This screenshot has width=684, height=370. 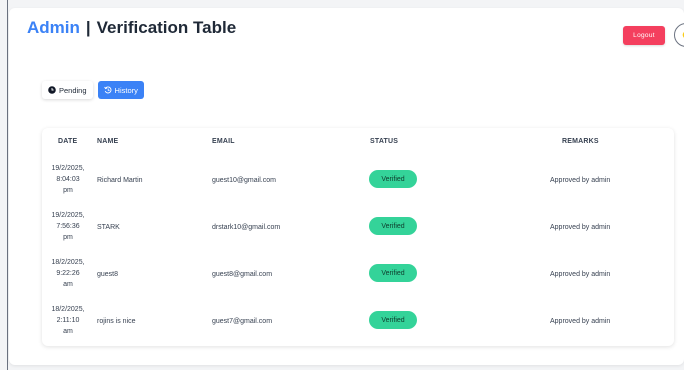 What do you see at coordinates (242, 321) in the screenshot?
I see `email-cell: guest7@gmail.com` at bounding box center [242, 321].